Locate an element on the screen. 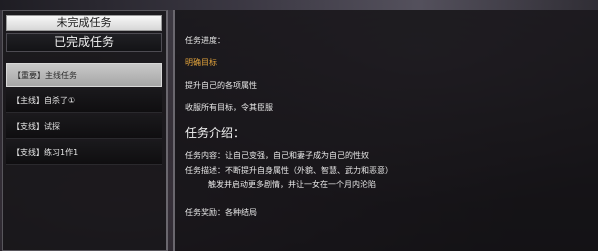  task-reward-line: 任务奖励：各种结局 is located at coordinates (221, 212).